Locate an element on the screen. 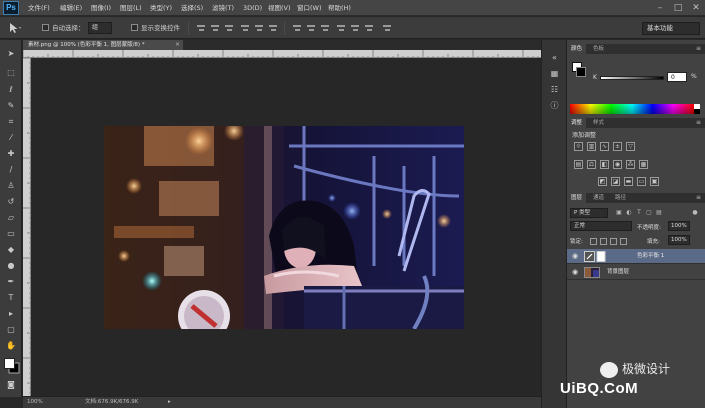 Image resolution: width=705 pixels, height=408 pixels. tab-color: 颜色 is located at coordinates (577, 49).